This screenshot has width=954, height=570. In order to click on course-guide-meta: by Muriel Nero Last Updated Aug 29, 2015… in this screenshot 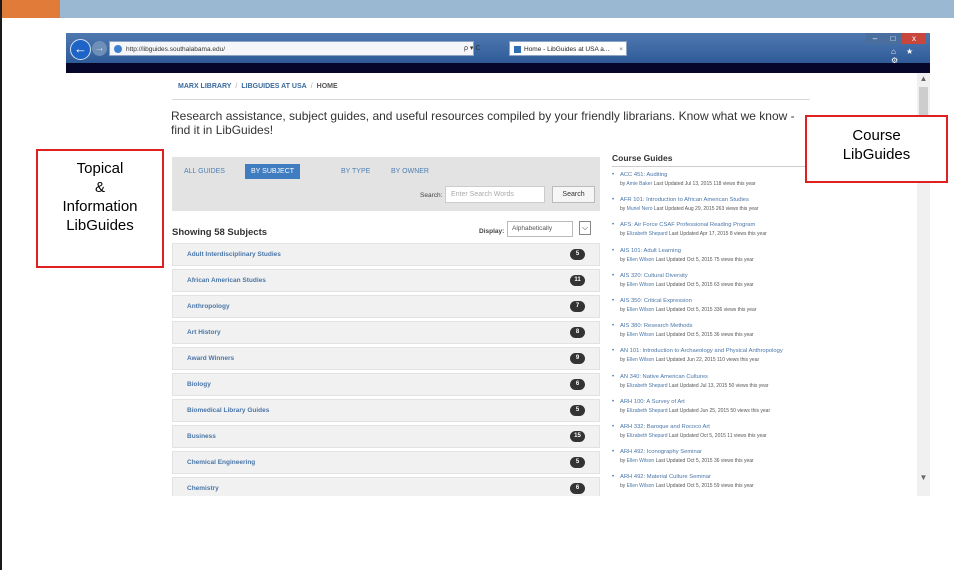, I will do `click(689, 209)`.